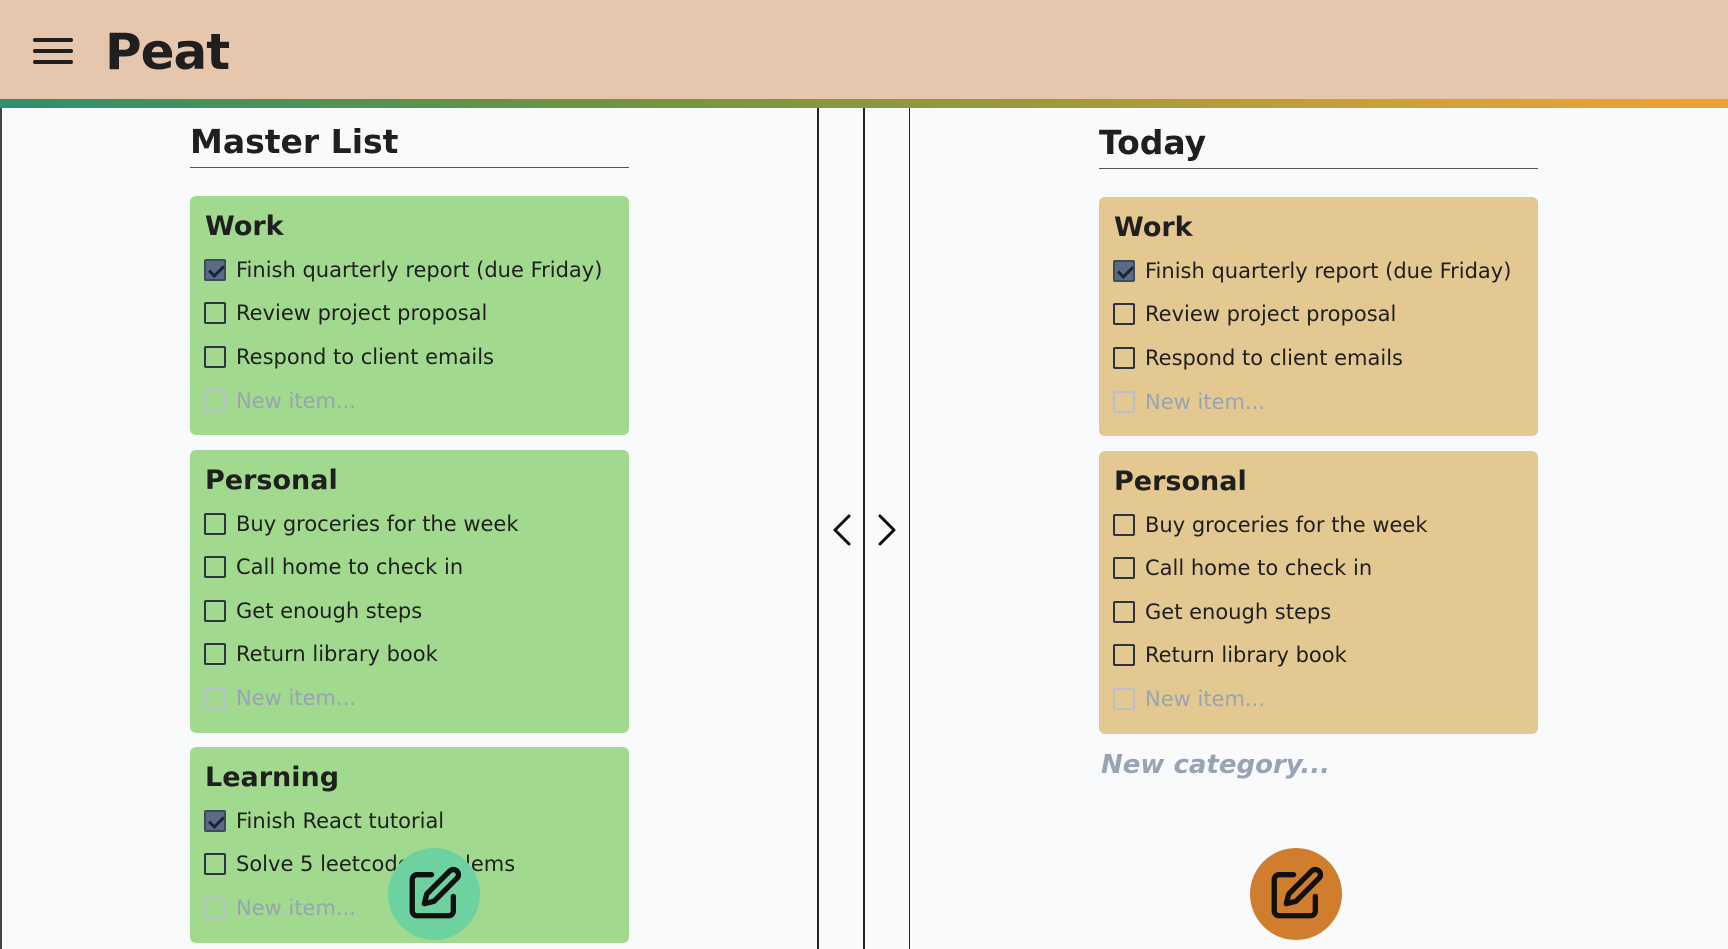 This screenshot has width=1728, height=949. I want to click on today-edit-button, so click(1296, 894).